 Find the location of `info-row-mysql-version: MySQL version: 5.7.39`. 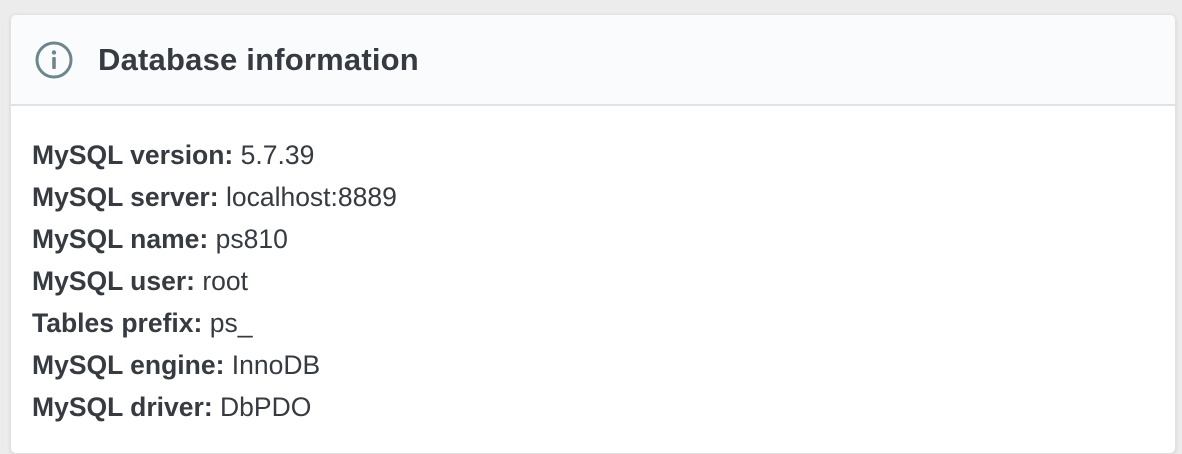

info-row-mysql-version: MySQL version: 5.7.39 is located at coordinates (603, 155).